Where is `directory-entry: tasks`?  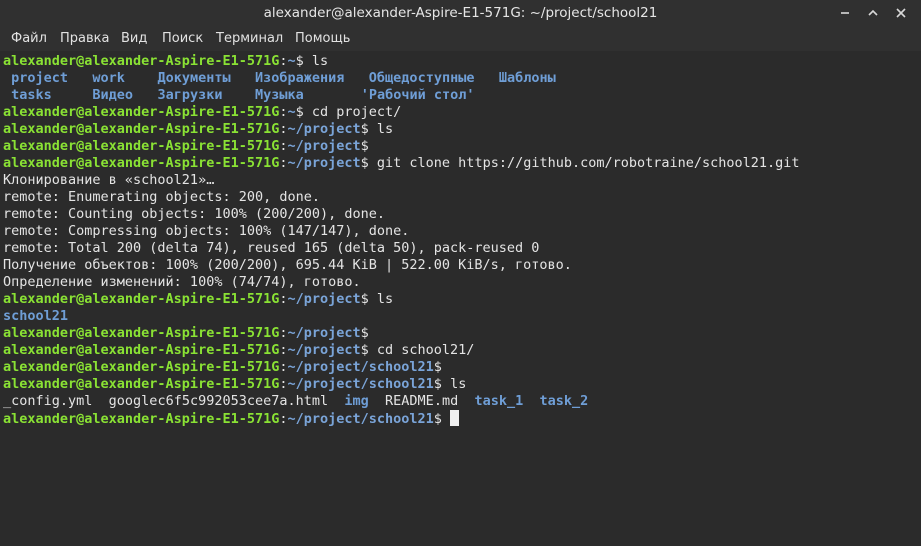
directory-entry: tasks is located at coordinates (27, 95).